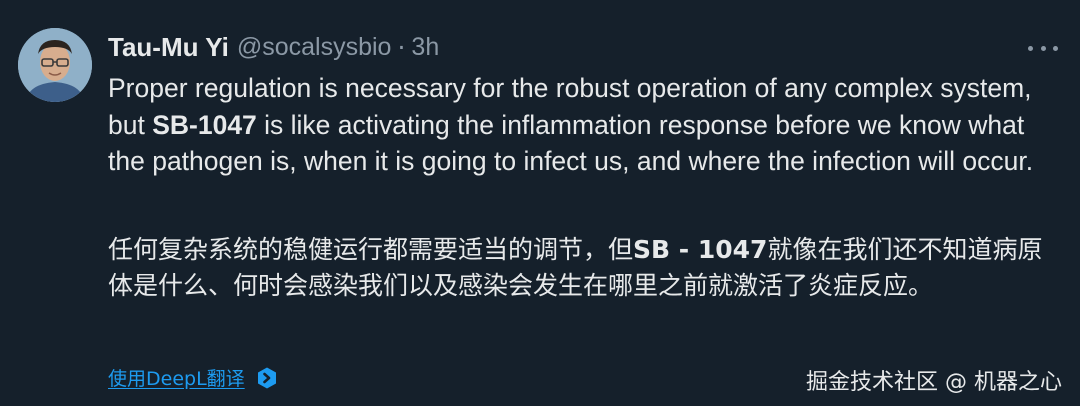  Describe the element at coordinates (700, 249) in the screenshot. I see `translated-bold-term: SB - 1047` at that location.